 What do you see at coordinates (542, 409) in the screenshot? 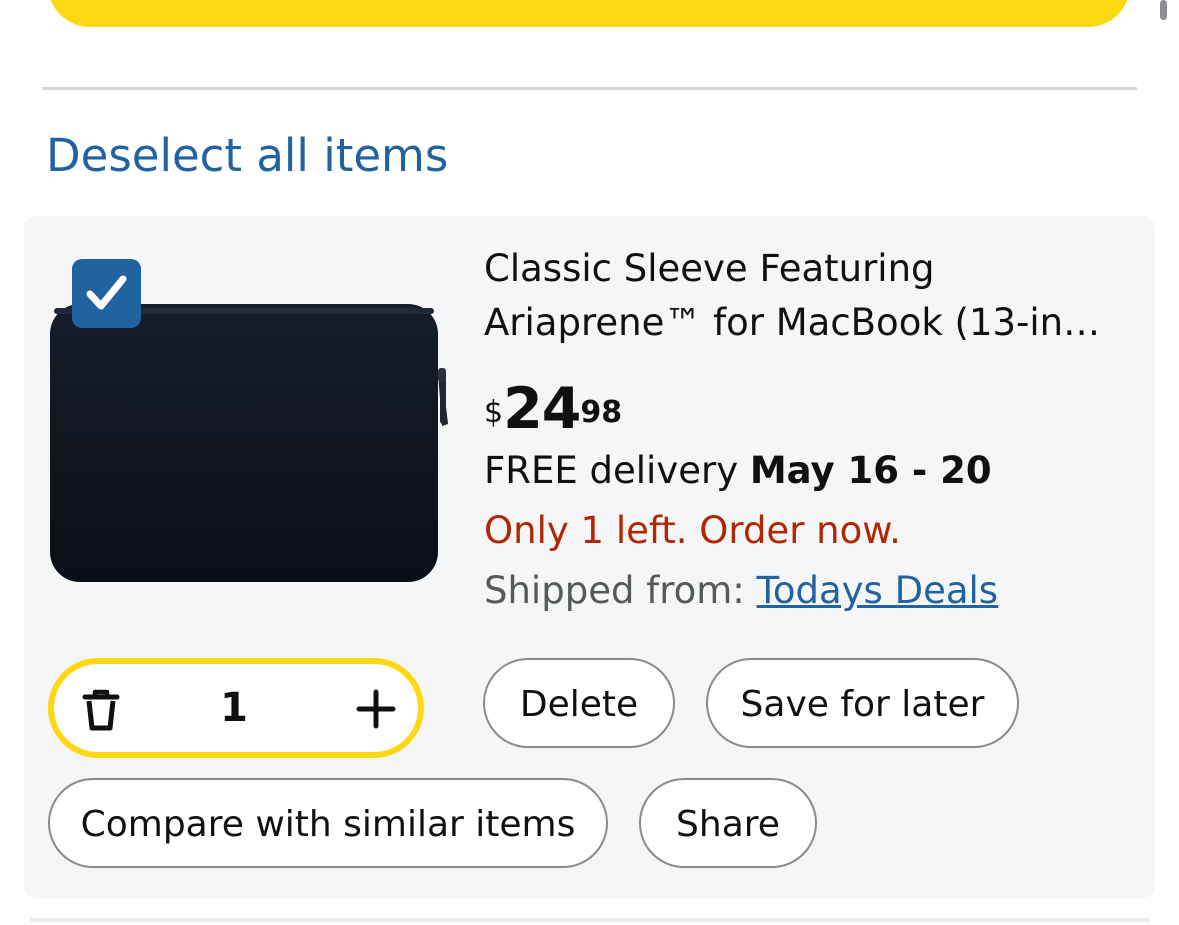
I see `price-whole: 24` at bounding box center [542, 409].